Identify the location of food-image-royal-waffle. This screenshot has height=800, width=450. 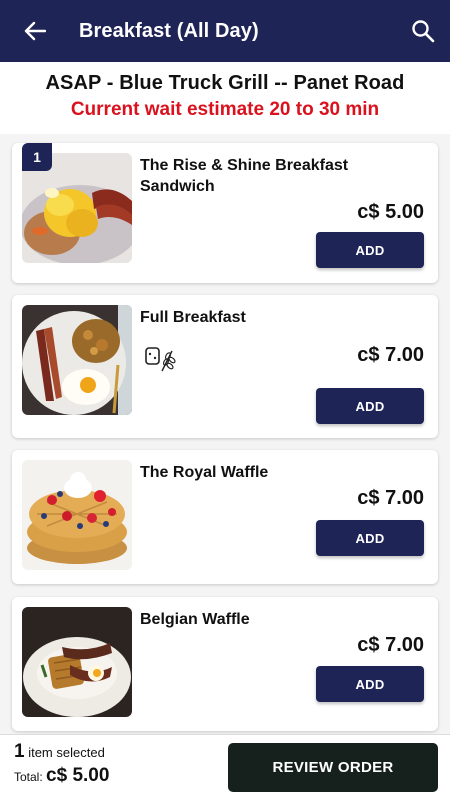
(77, 515).